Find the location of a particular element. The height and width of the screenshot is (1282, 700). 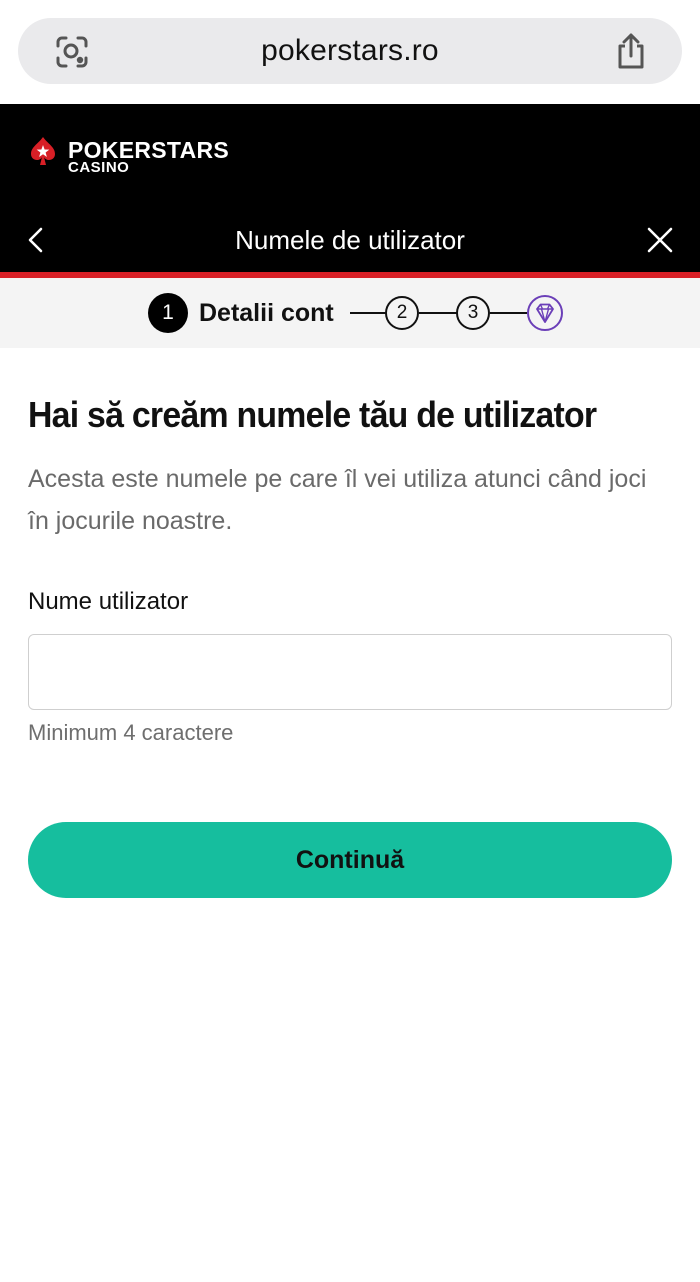

username-input is located at coordinates (350, 672).